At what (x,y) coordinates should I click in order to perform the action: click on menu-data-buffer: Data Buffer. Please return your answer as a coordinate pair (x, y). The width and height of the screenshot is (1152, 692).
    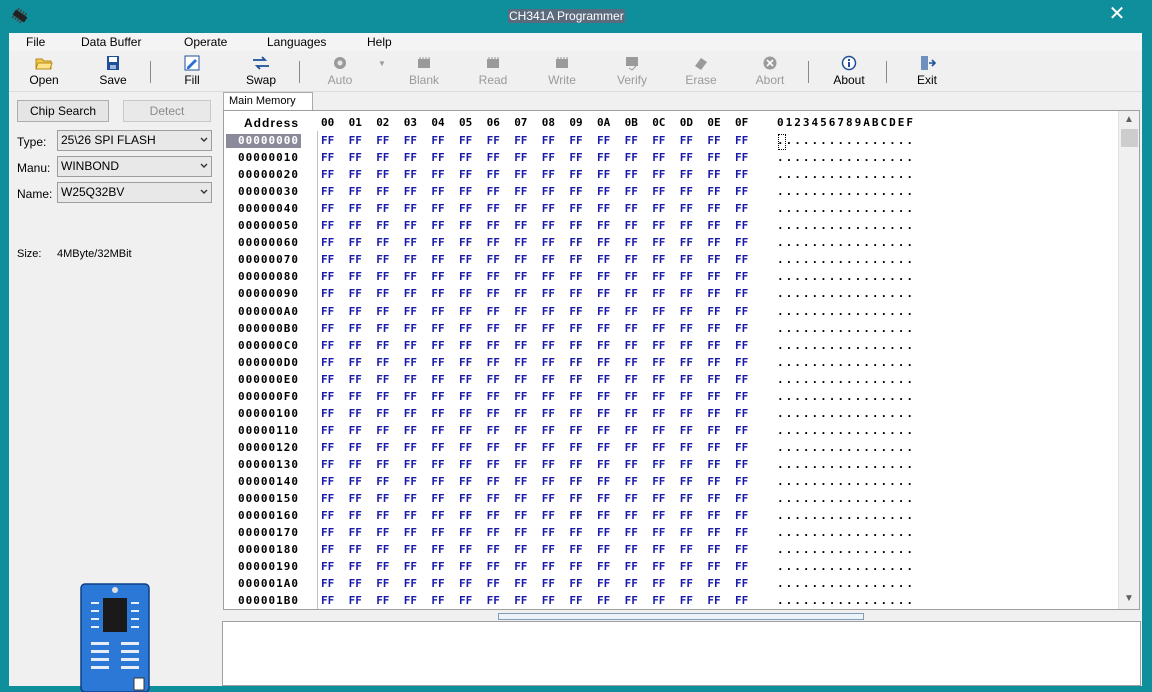
    Looking at the image, I should click on (111, 42).